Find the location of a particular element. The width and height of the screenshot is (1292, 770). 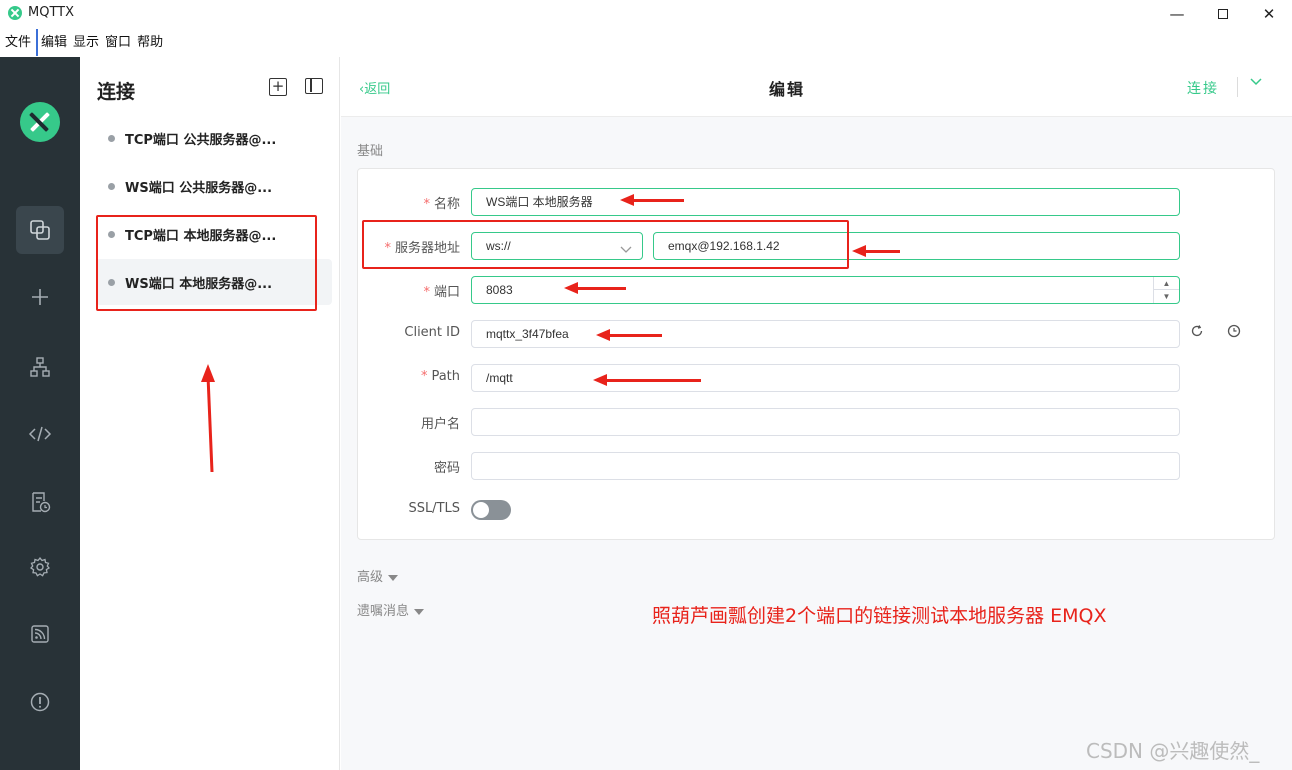

annotation-note: 照葫芦画瓢创建2个端口的链接测试本地服务器 EMQX is located at coordinates (879, 616).